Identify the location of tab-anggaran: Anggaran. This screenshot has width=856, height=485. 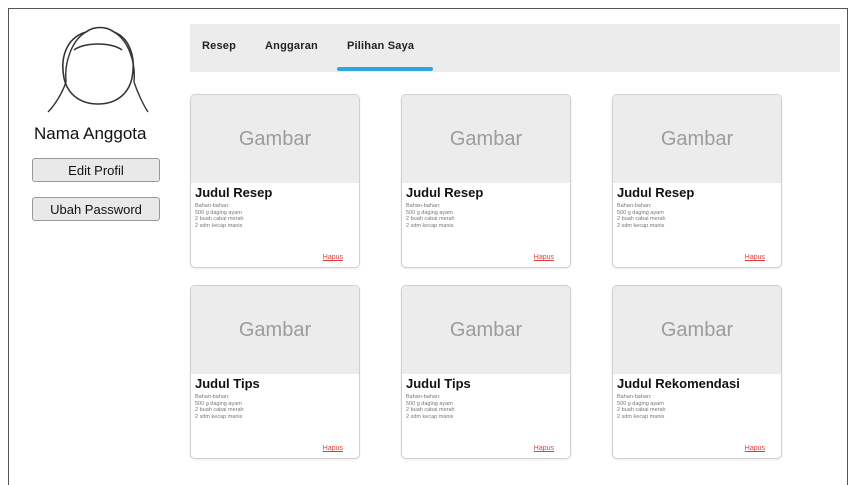
(291, 46).